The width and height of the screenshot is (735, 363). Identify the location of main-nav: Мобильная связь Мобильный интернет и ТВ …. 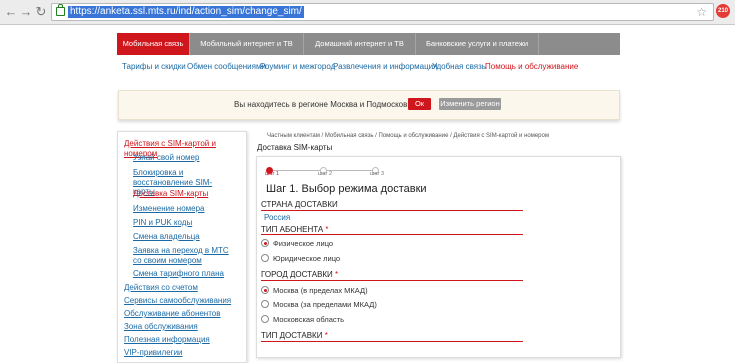
(368, 44).